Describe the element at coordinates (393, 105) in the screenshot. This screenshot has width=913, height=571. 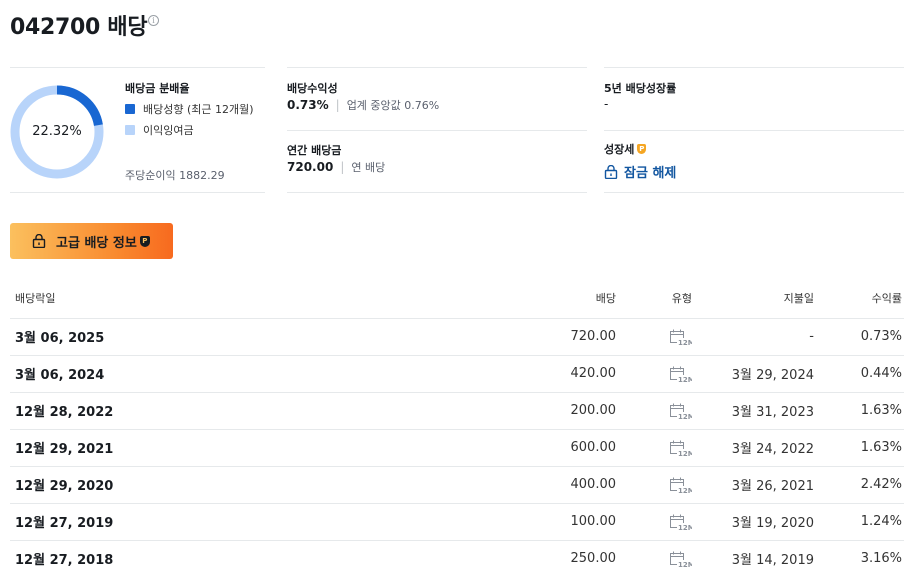
I see `yield-industry-median: 업계 중앙값 0.76%` at that location.